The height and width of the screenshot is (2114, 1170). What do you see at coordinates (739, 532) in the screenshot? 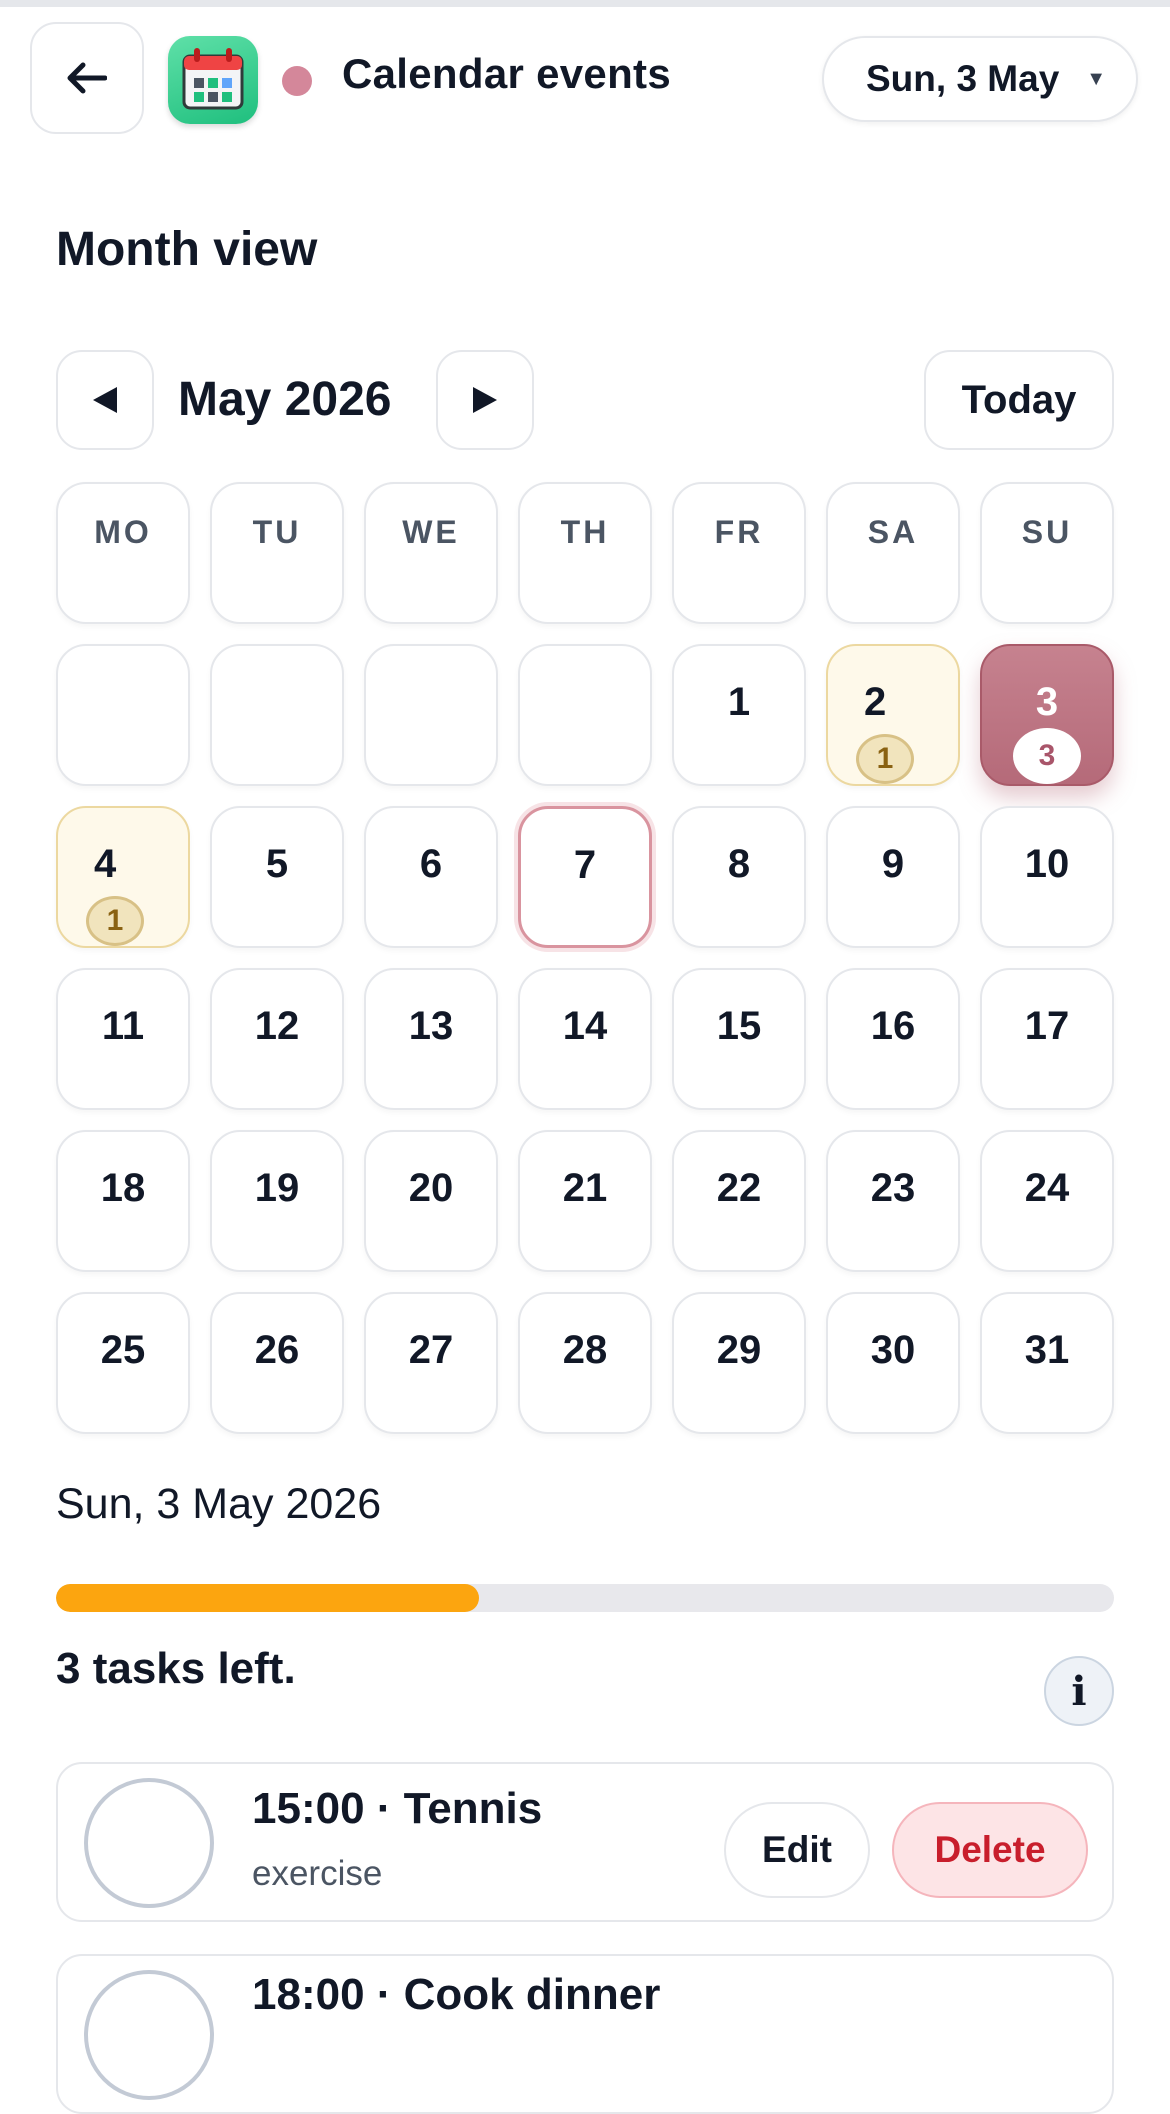
I see `weekday-label: FR` at bounding box center [739, 532].